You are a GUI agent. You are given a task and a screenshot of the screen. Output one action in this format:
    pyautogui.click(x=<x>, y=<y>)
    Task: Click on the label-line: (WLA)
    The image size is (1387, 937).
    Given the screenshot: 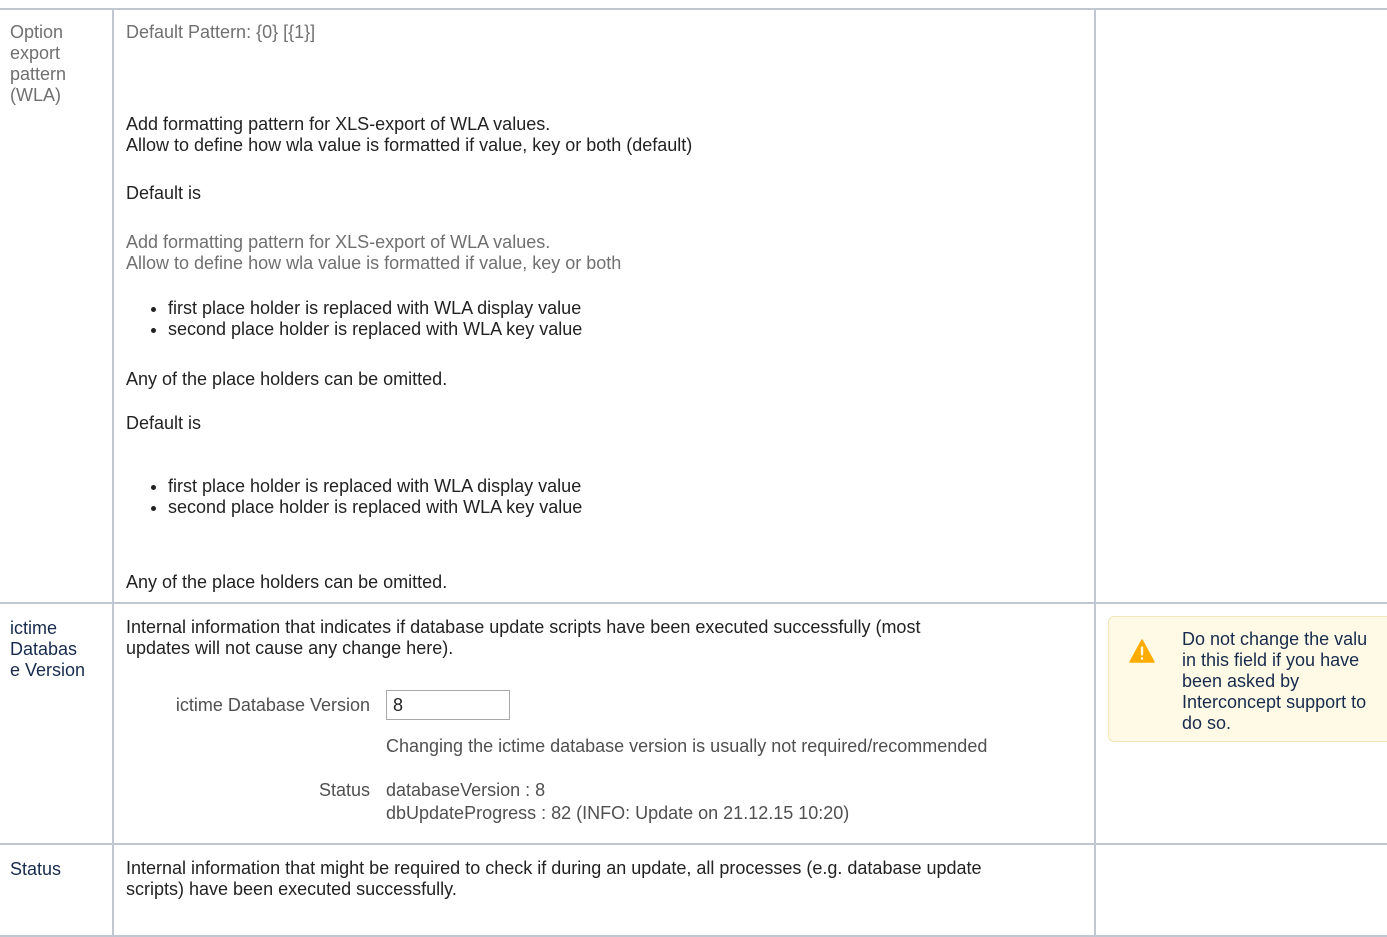 What is the action you would take?
    pyautogui.click(x=35, y=95)
    